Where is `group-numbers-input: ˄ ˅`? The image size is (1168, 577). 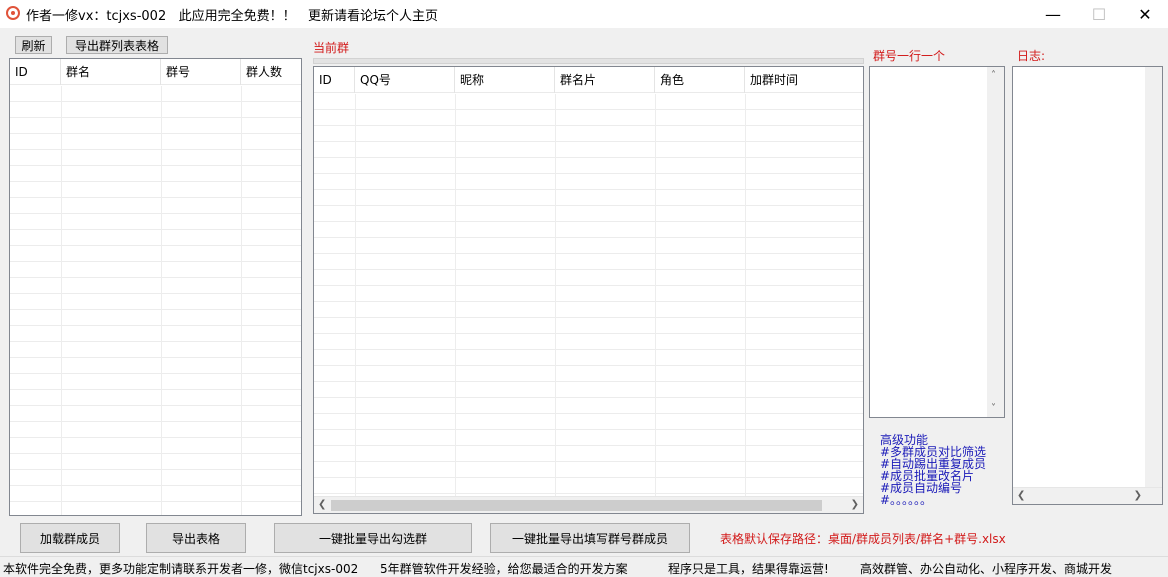 group-numbers-input: ˄ ˅ is located at coordinates (937, 242).